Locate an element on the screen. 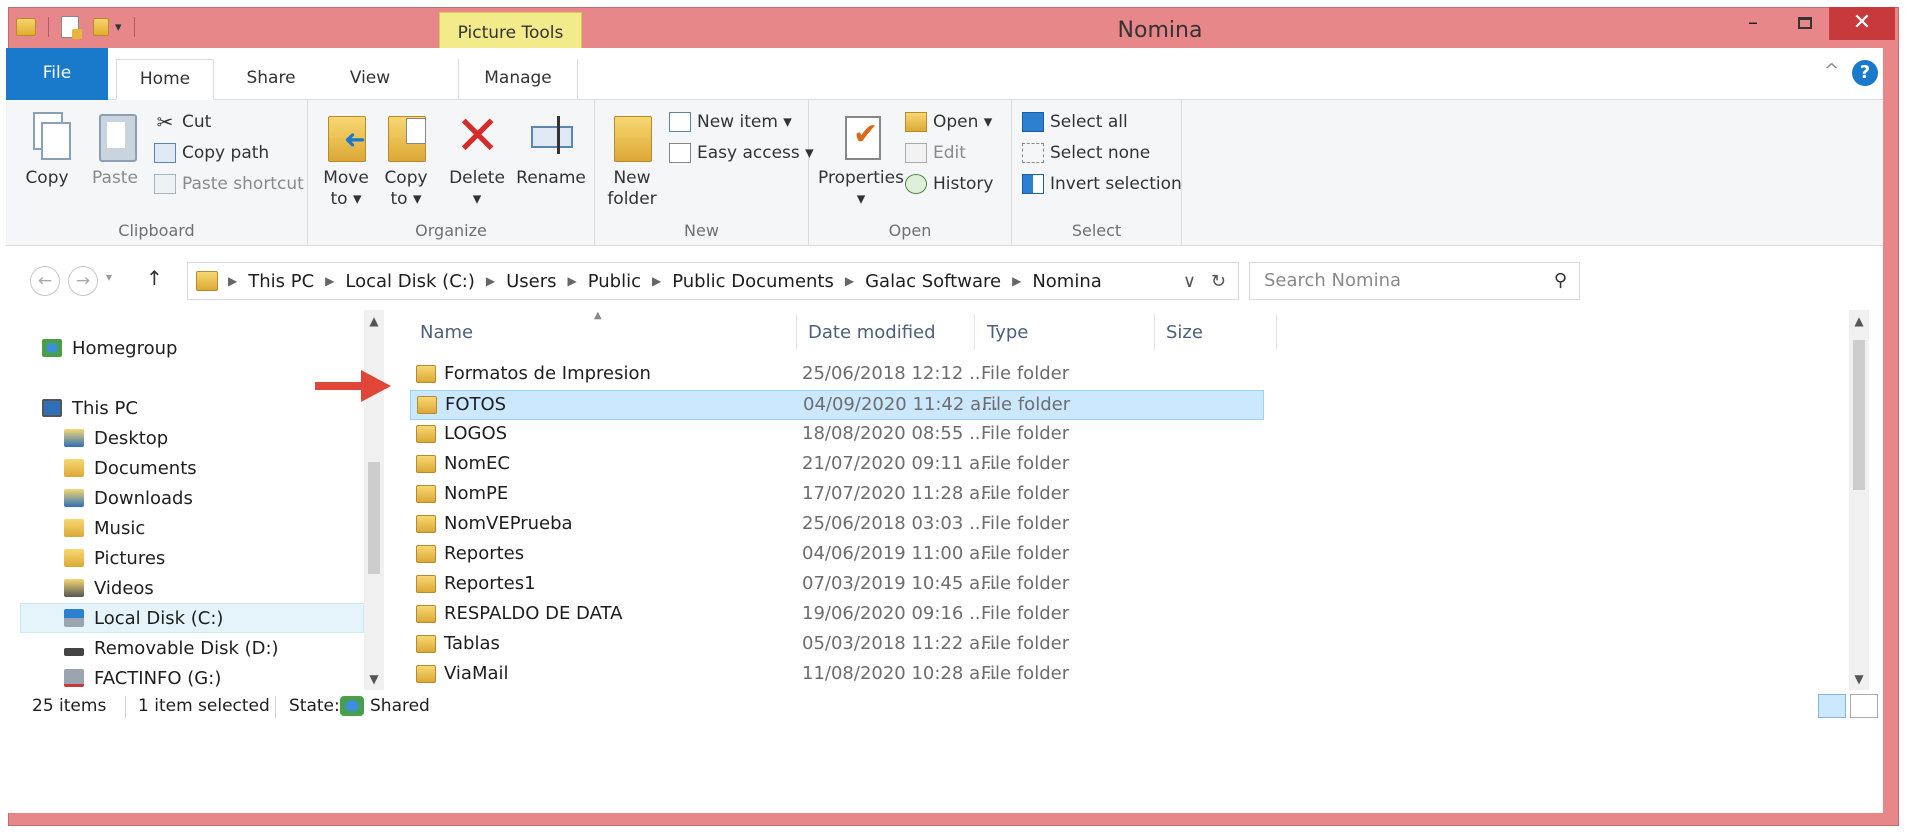  properties-button: Properties ▾ is located at coordinates (861, 160).